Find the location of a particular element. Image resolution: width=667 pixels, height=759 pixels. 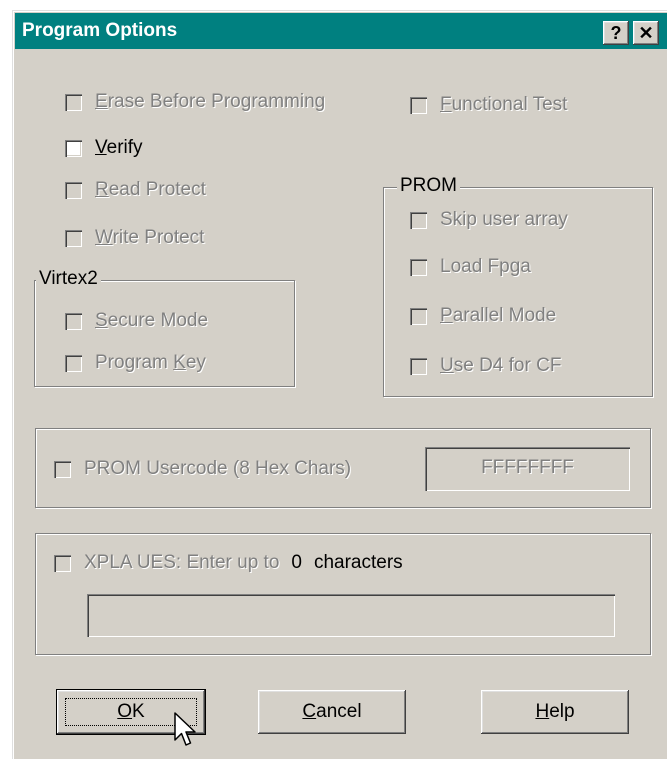

help-button-label: Help is located at coordinates (555, 711).